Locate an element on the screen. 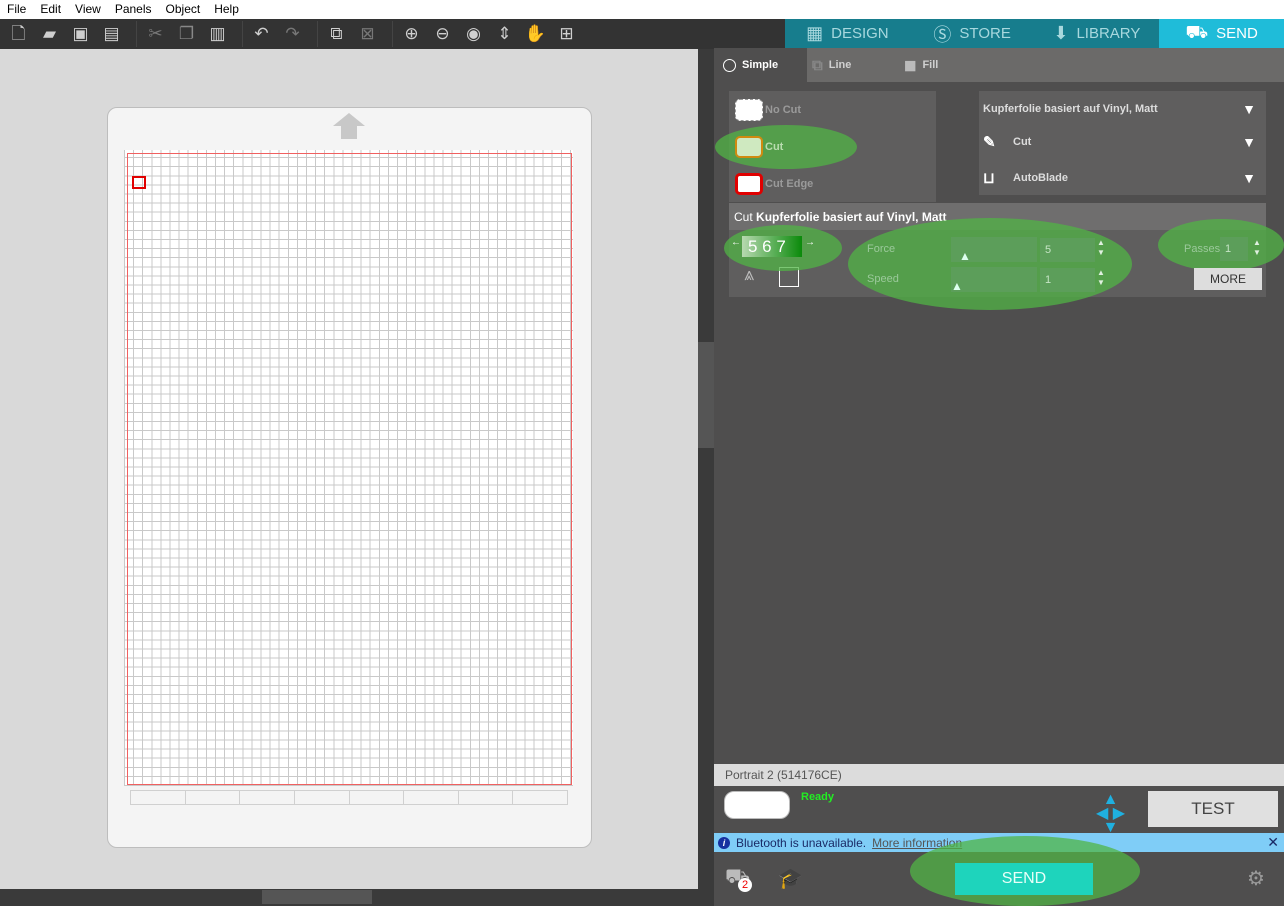 This screenshot has width=1284, height=906. subtab-simple: Simple is located at coordinates (760, 65).